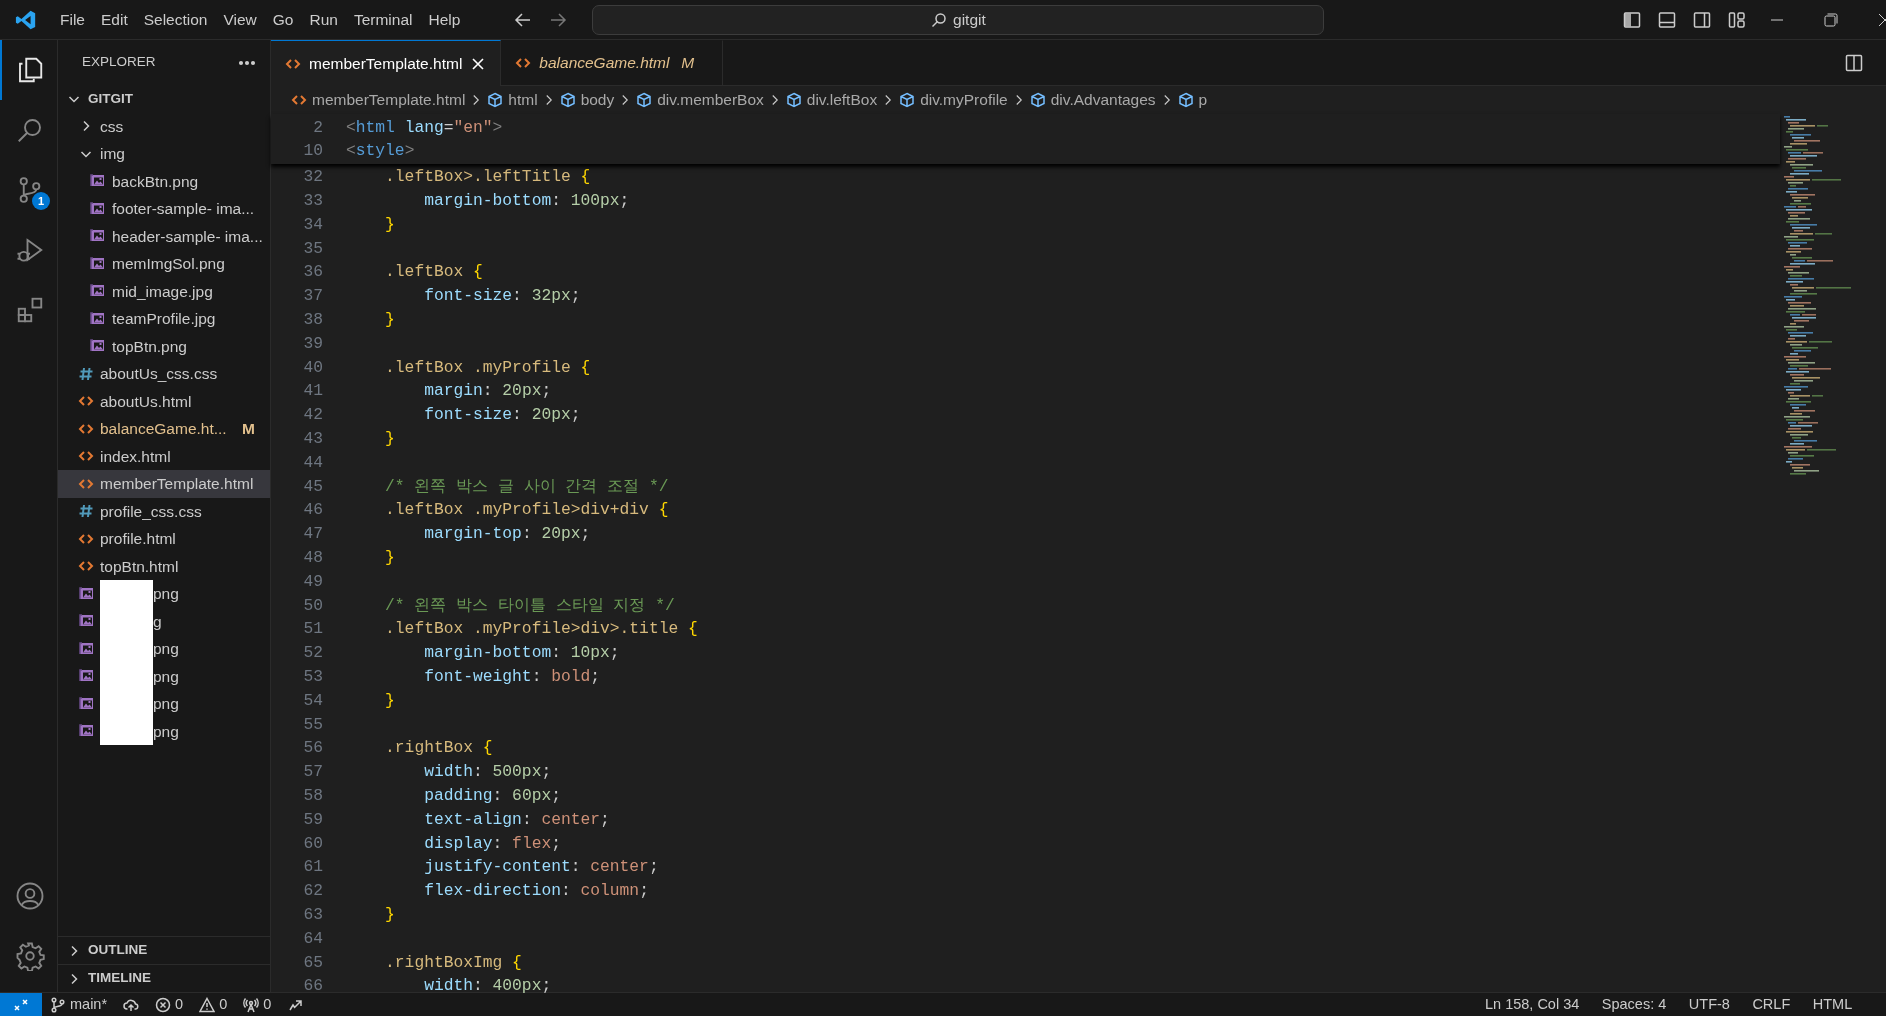 This screenshot has width=1886, height=1016. What do you see at coordinates (126, 731) in the screenshot?
I see `redaction-block` at bounding box center [126, 731].